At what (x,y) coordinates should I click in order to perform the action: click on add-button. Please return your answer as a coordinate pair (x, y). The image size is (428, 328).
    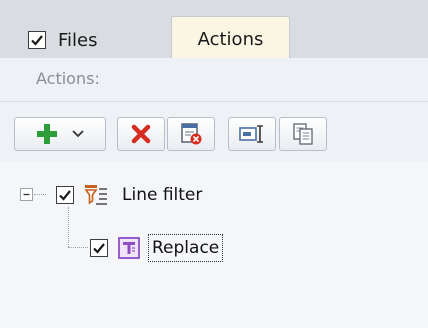
    Looking at the image, I should click on (60, 134).